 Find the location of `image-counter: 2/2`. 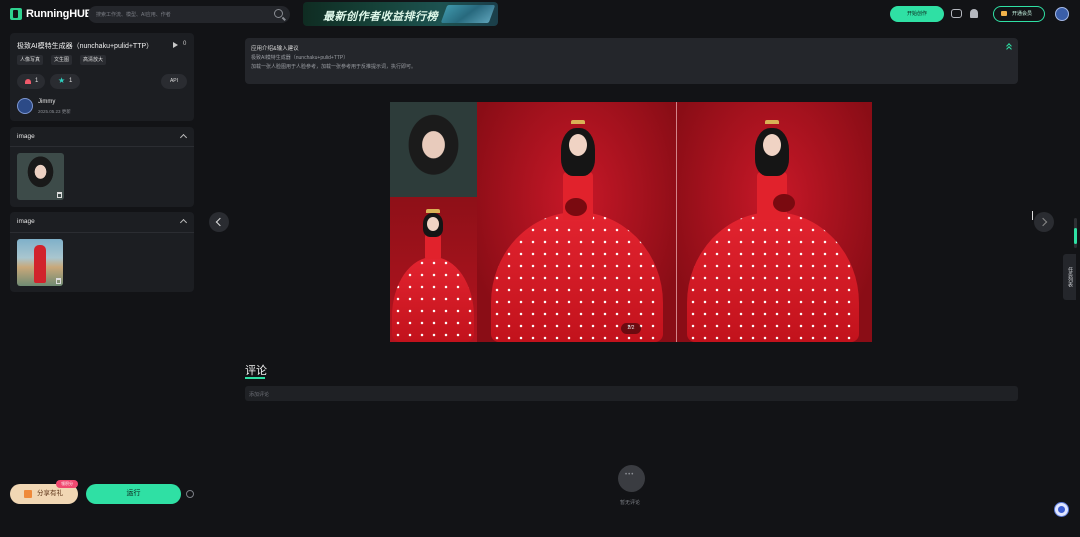

image-counter: 2/2 is located at coordinates (631, 328).